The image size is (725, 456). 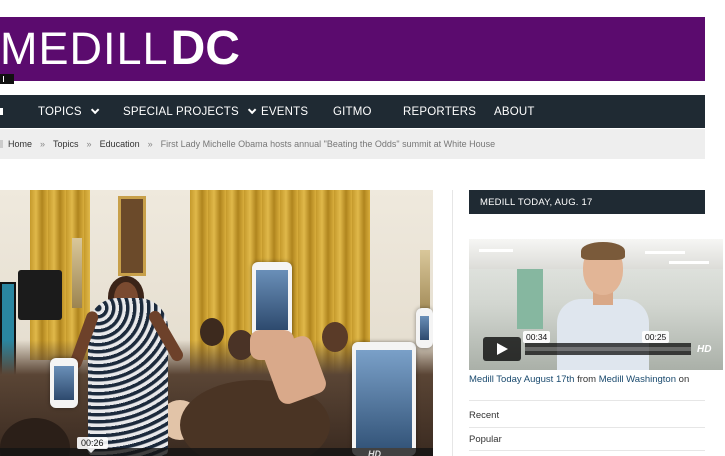 I want to click on sidebar-video-progress, so click(x=608, y=349).